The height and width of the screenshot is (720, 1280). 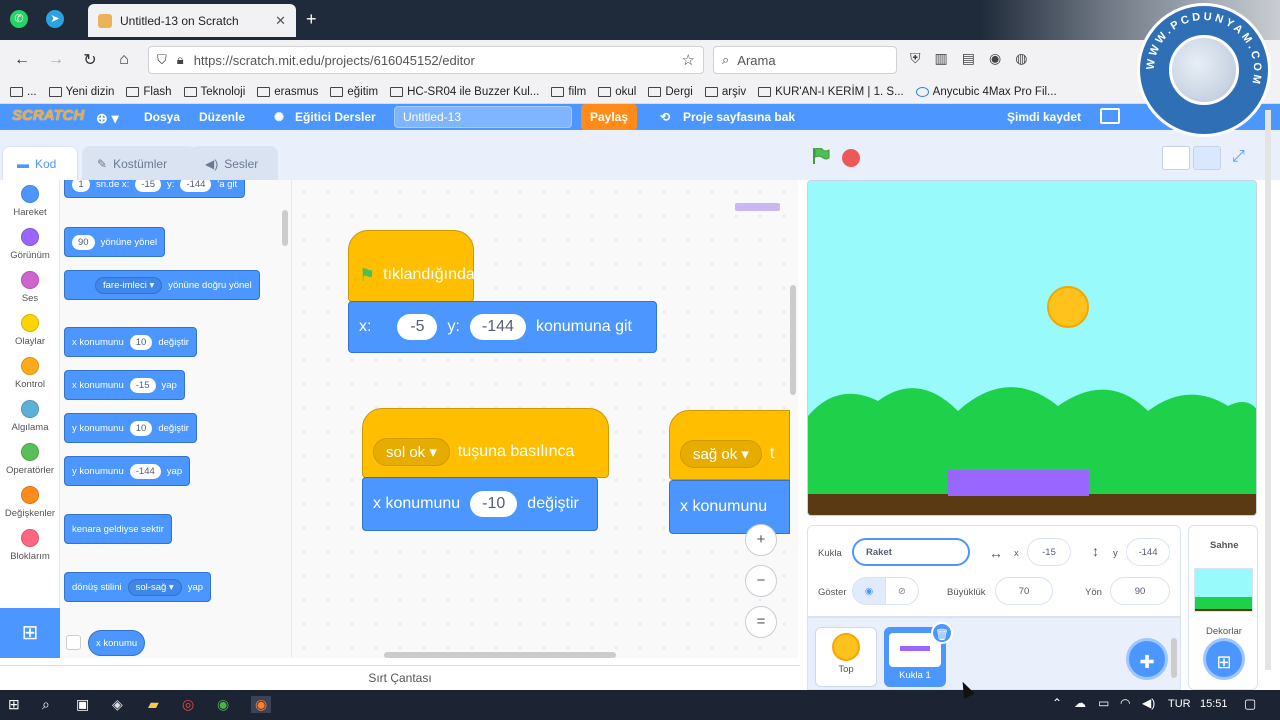 I want to click on category-variables: Değişkenler, so click(x=30, y=502).